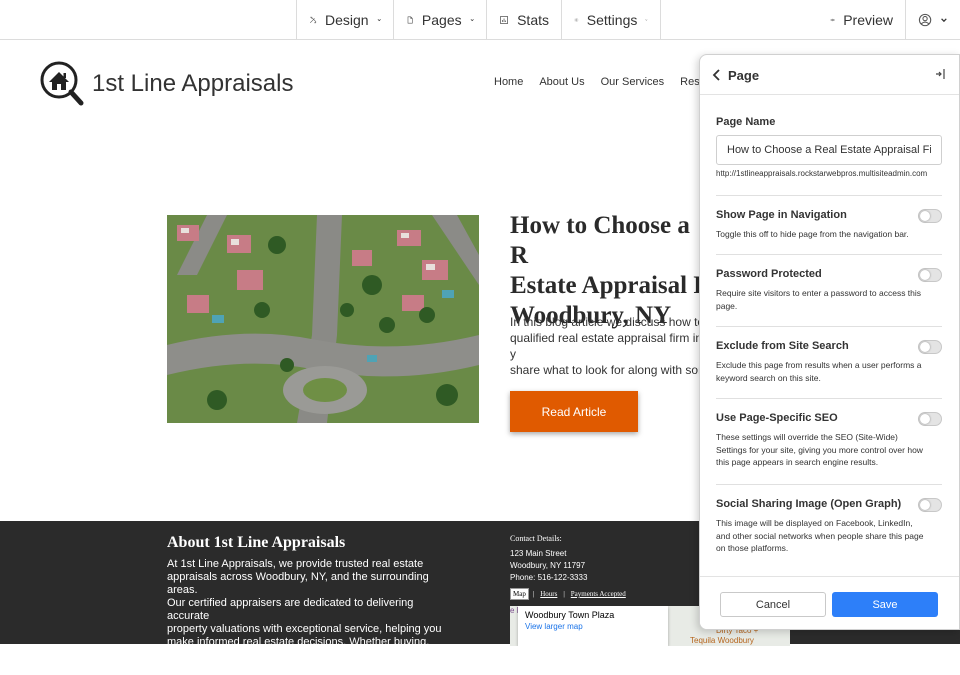 This screenshot has height=675, width=960. I want to click on preview-label: Preview, so click(868, 20).